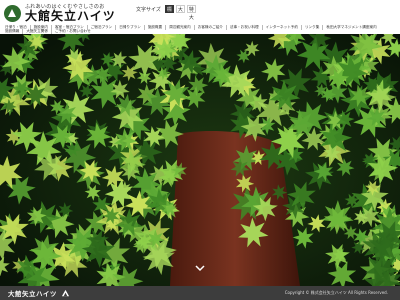  What do you see at coordinates (169, 13) in the screenshot?
I see `font-size-standard-button: 標準` at bounding box center [169, 13].